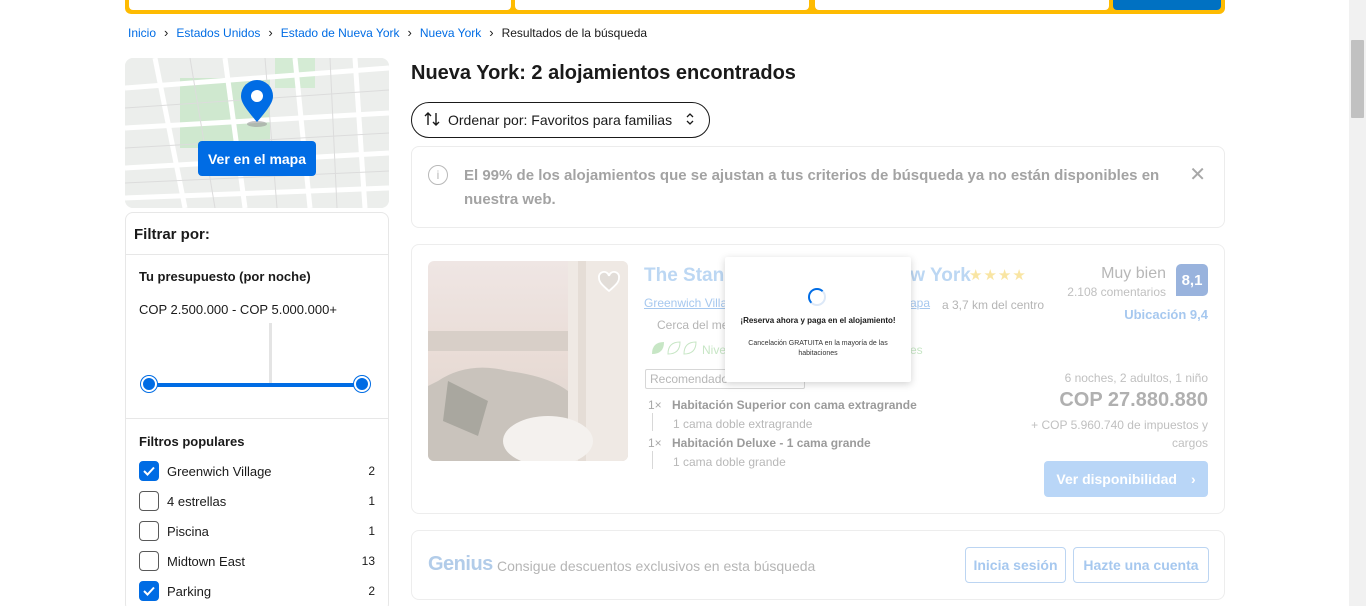  Describe the element at coordinates (142, 33) in the screenshot. I see `breadcrumb-link-home: Inicio` at that location.